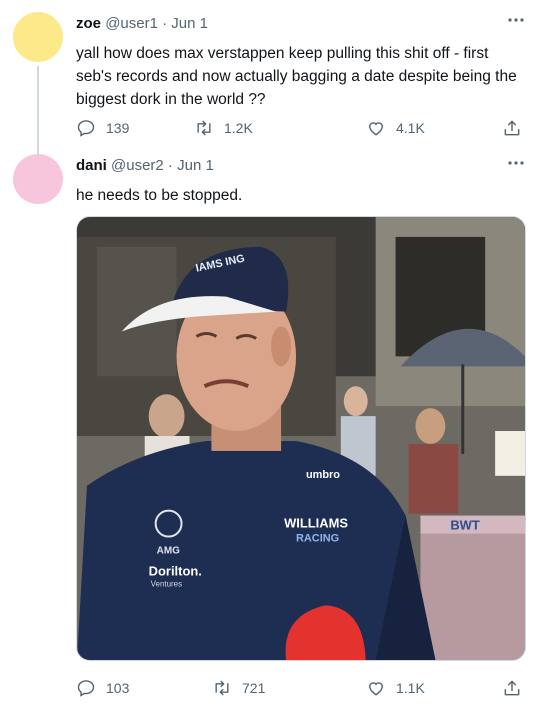 The height and width of the screenshot is (708, 540). I want to click on shirt-team-line2: RACING, so click(317, 539).